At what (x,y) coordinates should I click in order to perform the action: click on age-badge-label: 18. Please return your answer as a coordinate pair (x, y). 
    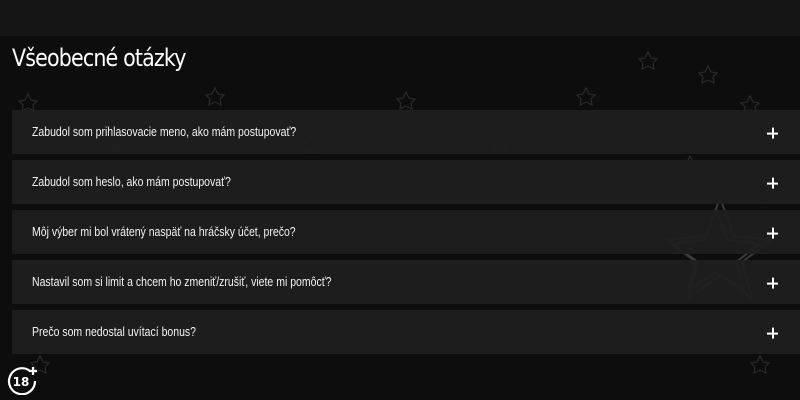
    Looking at the image, I should click on (21, 382).